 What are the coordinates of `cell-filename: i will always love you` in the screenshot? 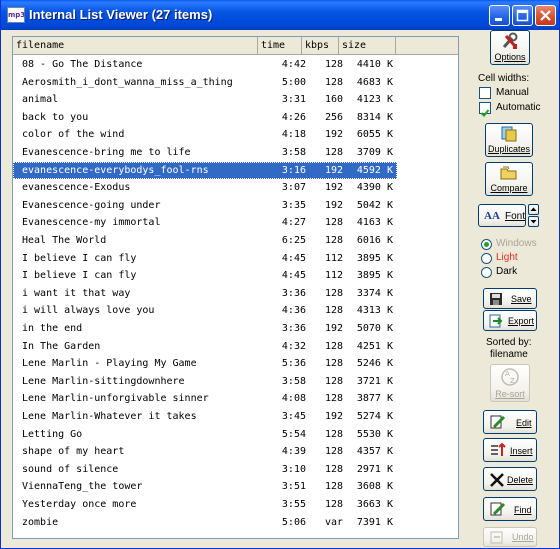 It's located at (88, 311).